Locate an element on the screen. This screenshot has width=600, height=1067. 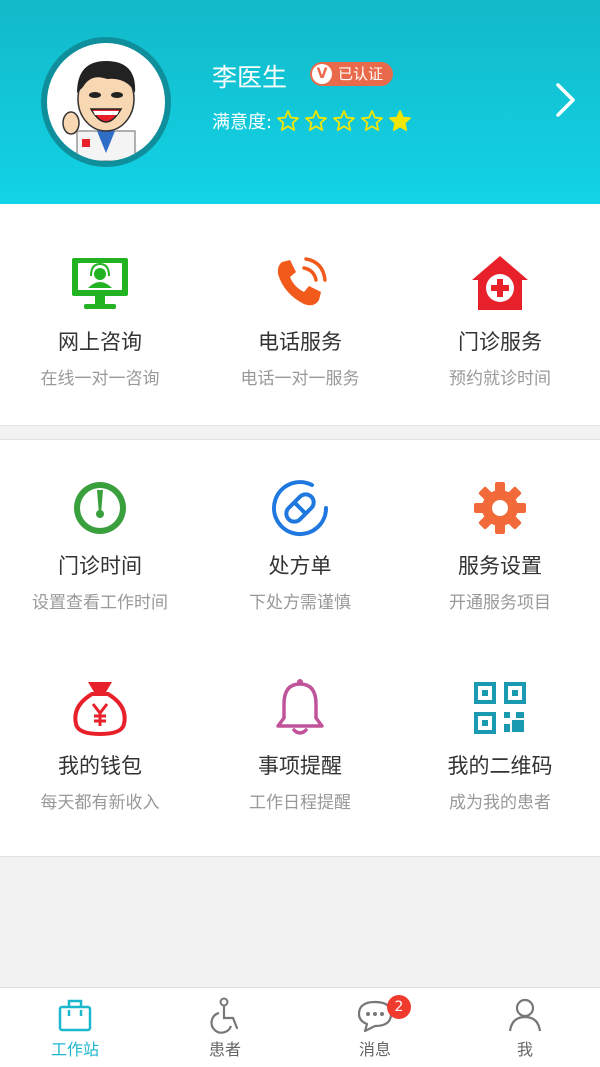
online-consult-tile: 网上咨询 在线一对一咨询 is located at coordinates (100, 320).